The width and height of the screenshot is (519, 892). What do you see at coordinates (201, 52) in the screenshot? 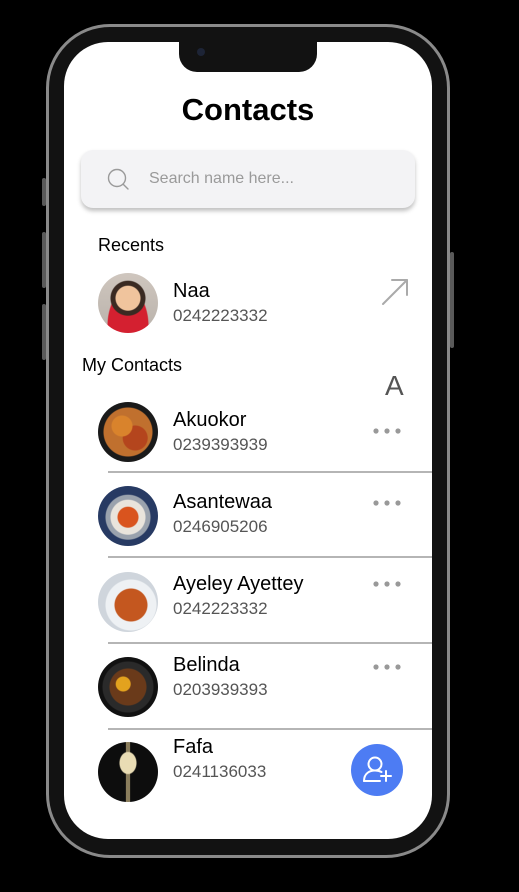
I see `front-camera` at bounding box center [201, 52].